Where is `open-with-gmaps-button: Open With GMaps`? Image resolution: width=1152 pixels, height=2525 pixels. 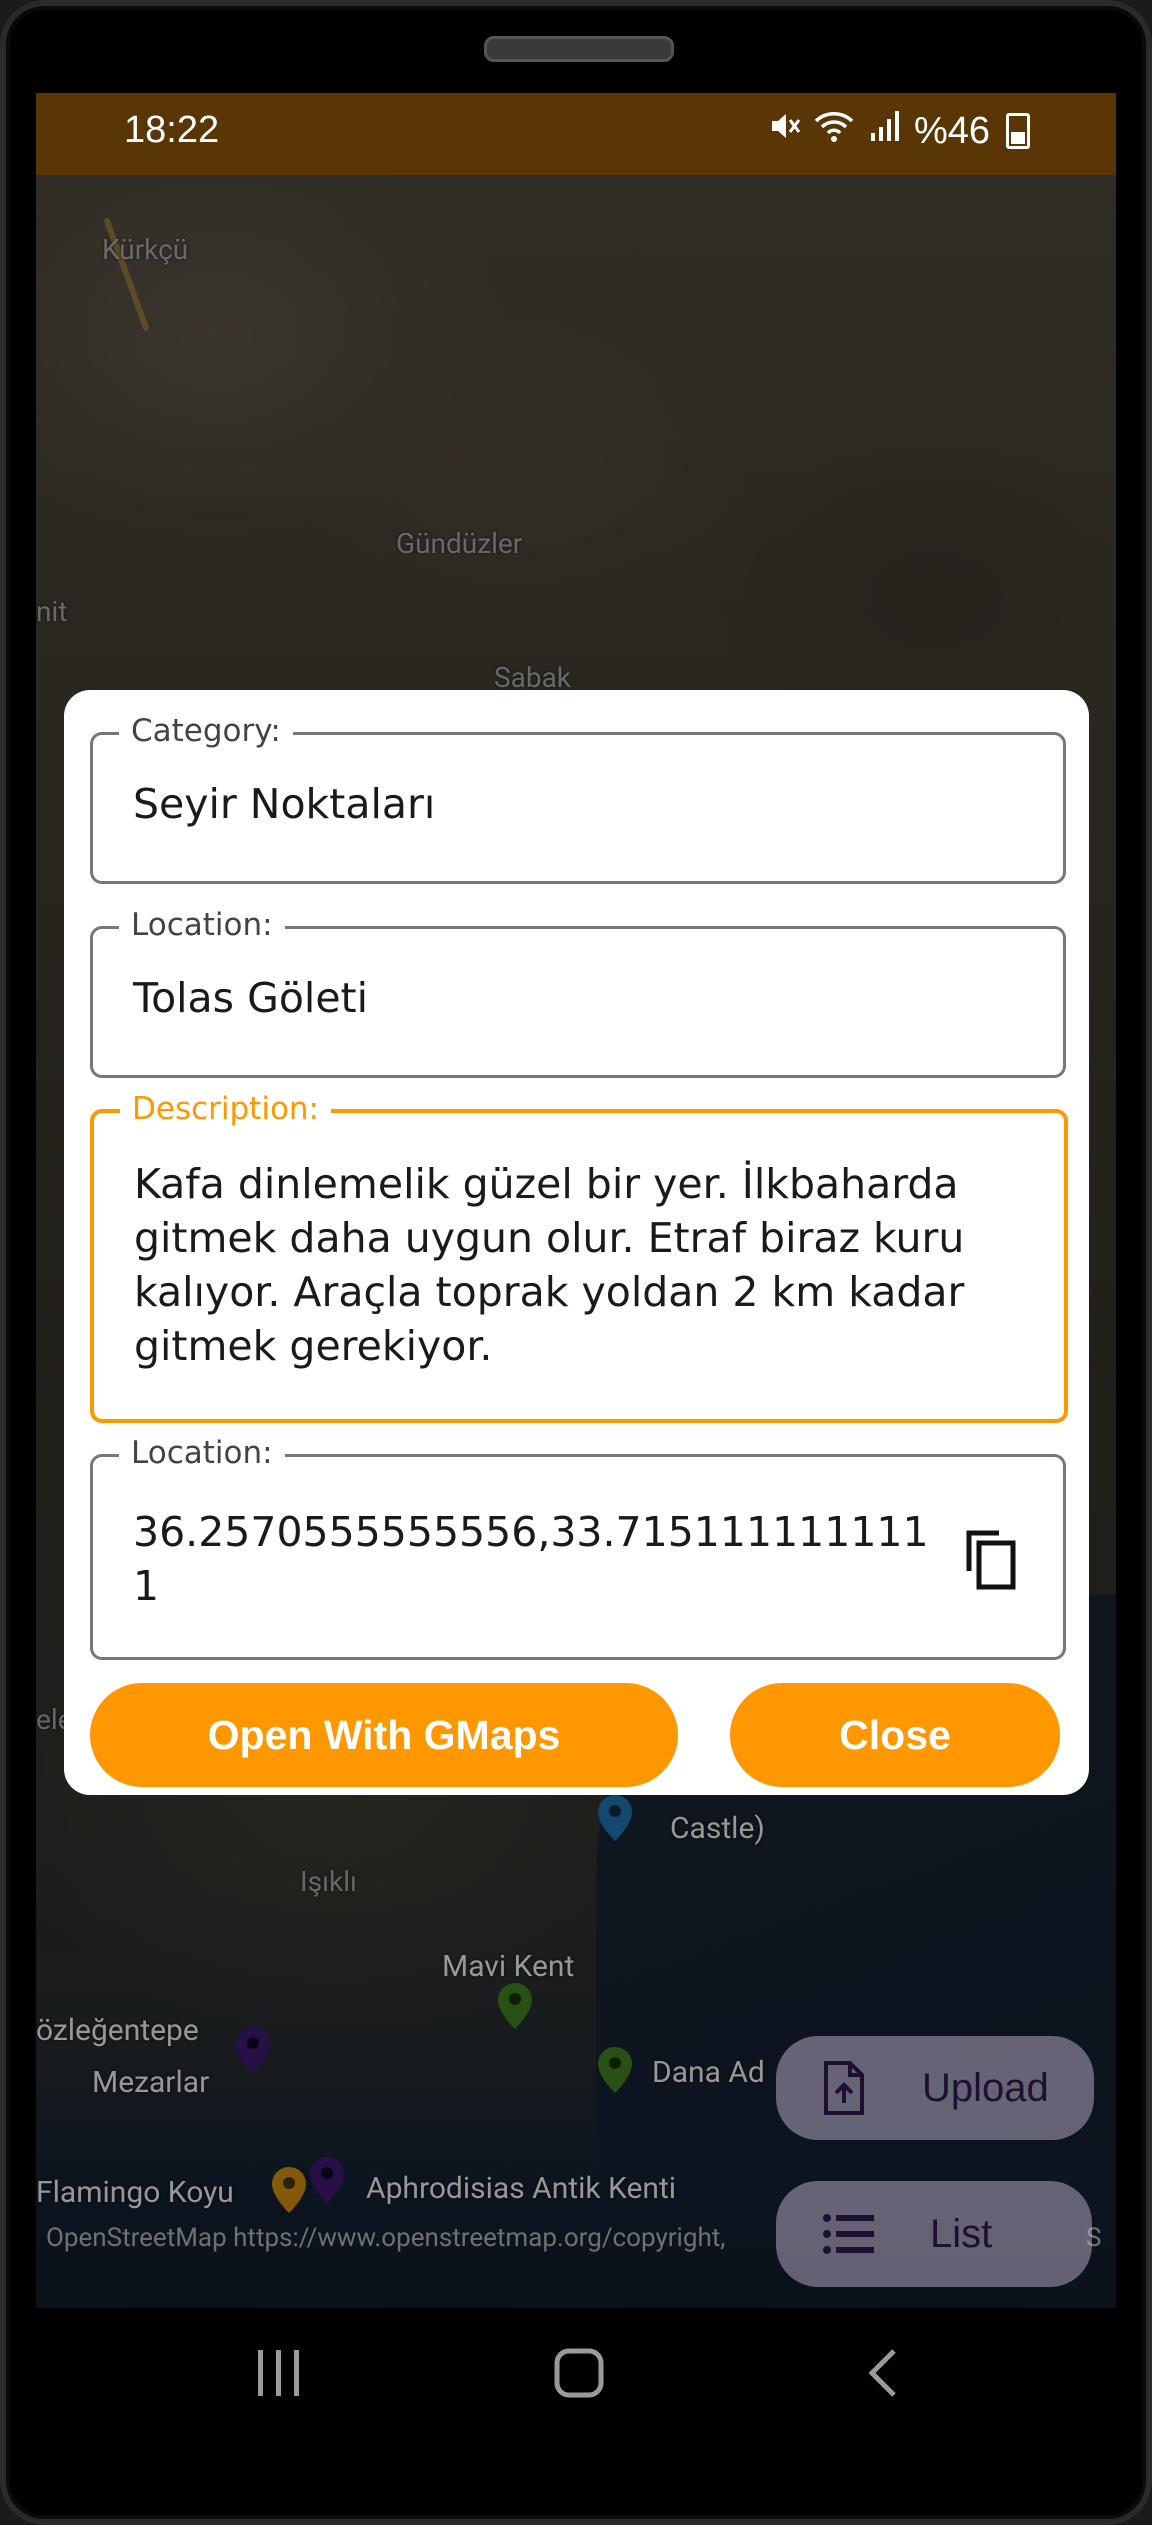
open-with-gmaps-button: Open With GMaps is located at coordinates (384, 1735).